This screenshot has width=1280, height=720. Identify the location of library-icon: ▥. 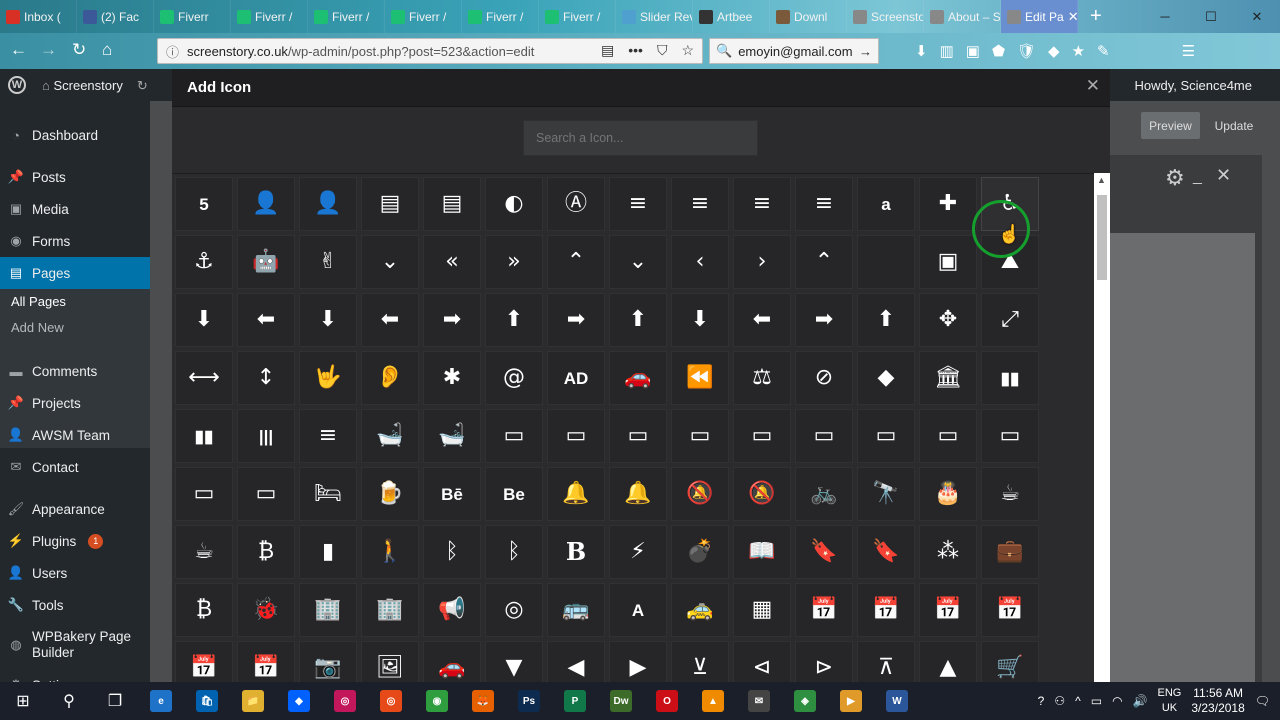
(947, 51).